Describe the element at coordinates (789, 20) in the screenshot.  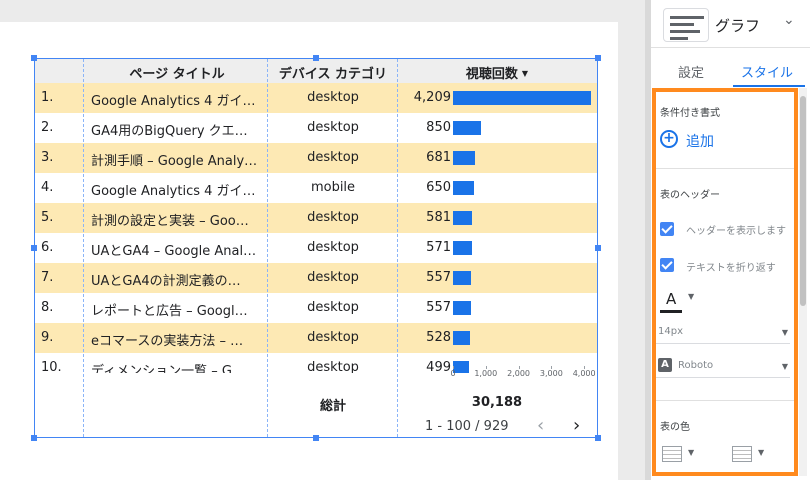
I see `chevron-down-icon: ⌄` at that location.